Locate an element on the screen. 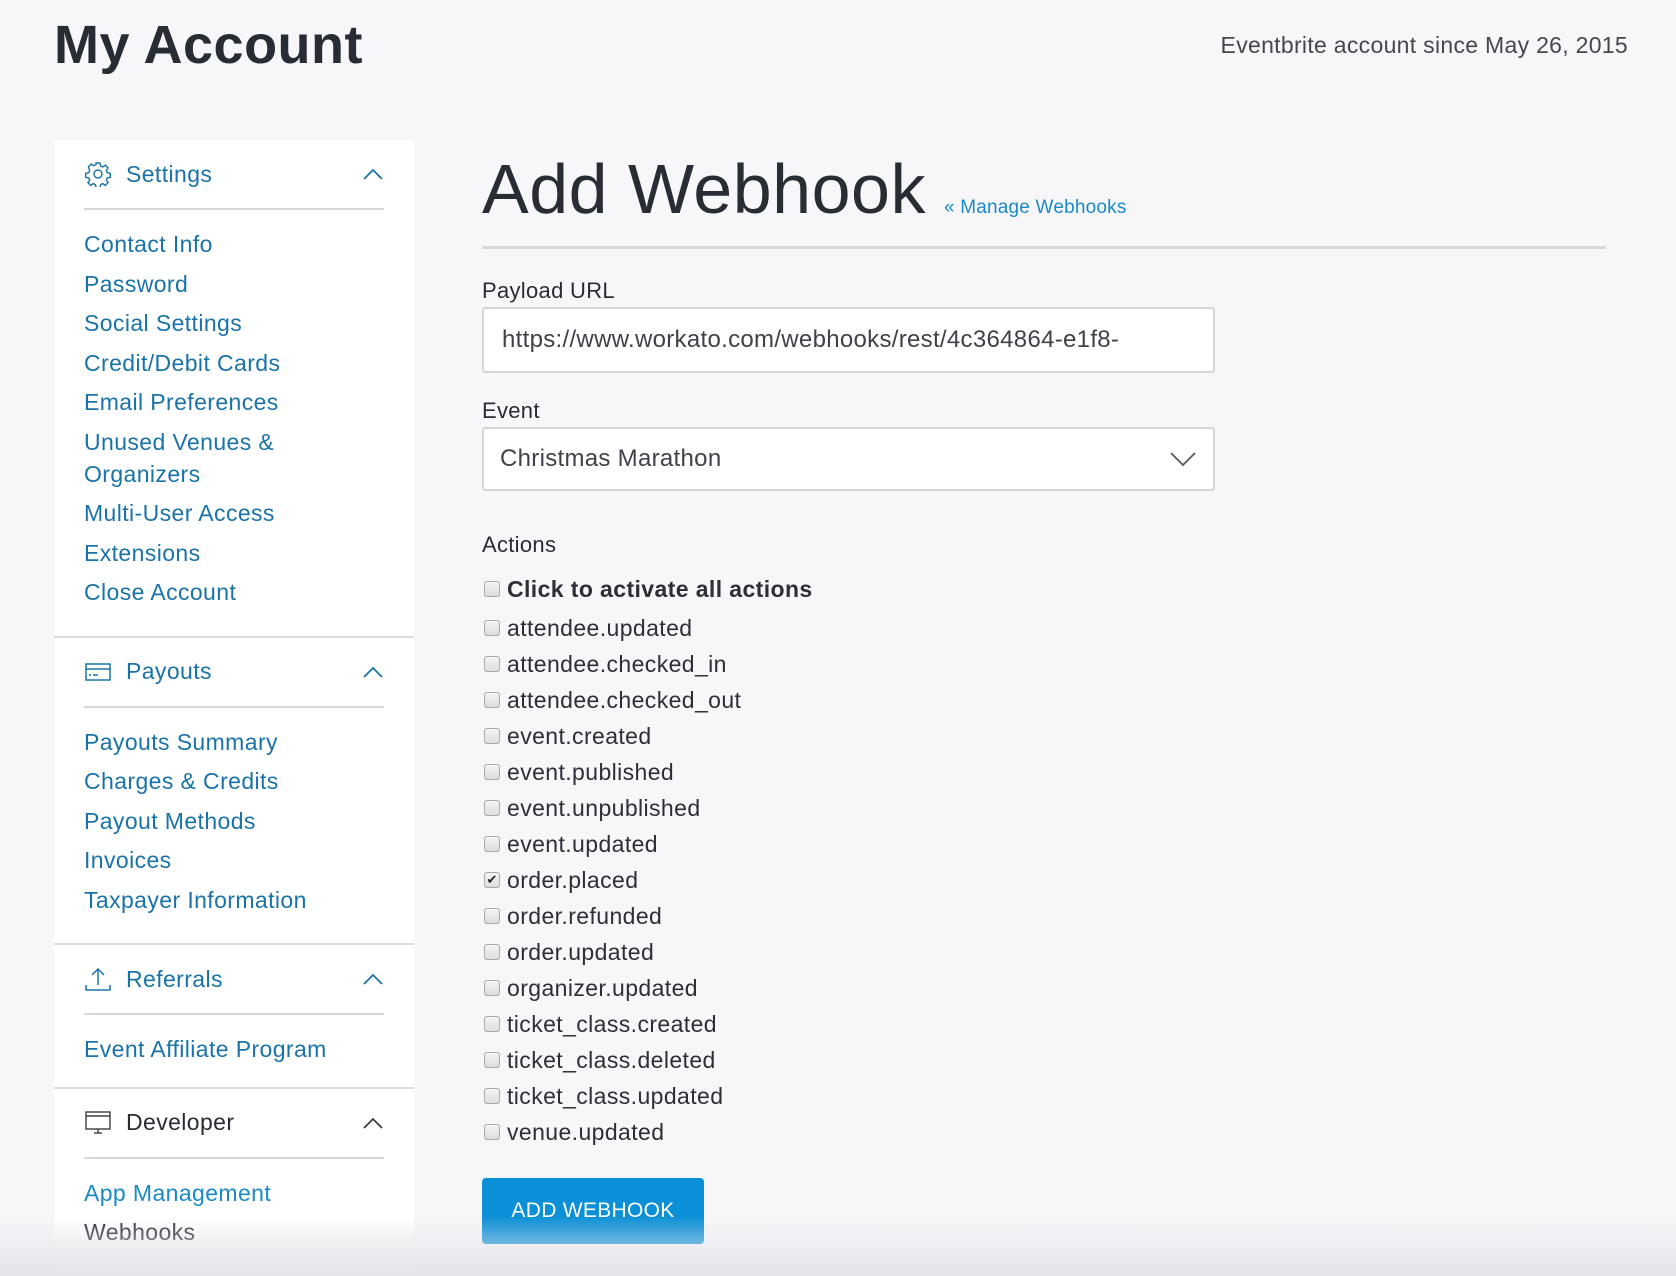 The width and height of the screenshot is (1676, 1276). section-label: Payouts is located at coordinates (169, 671).